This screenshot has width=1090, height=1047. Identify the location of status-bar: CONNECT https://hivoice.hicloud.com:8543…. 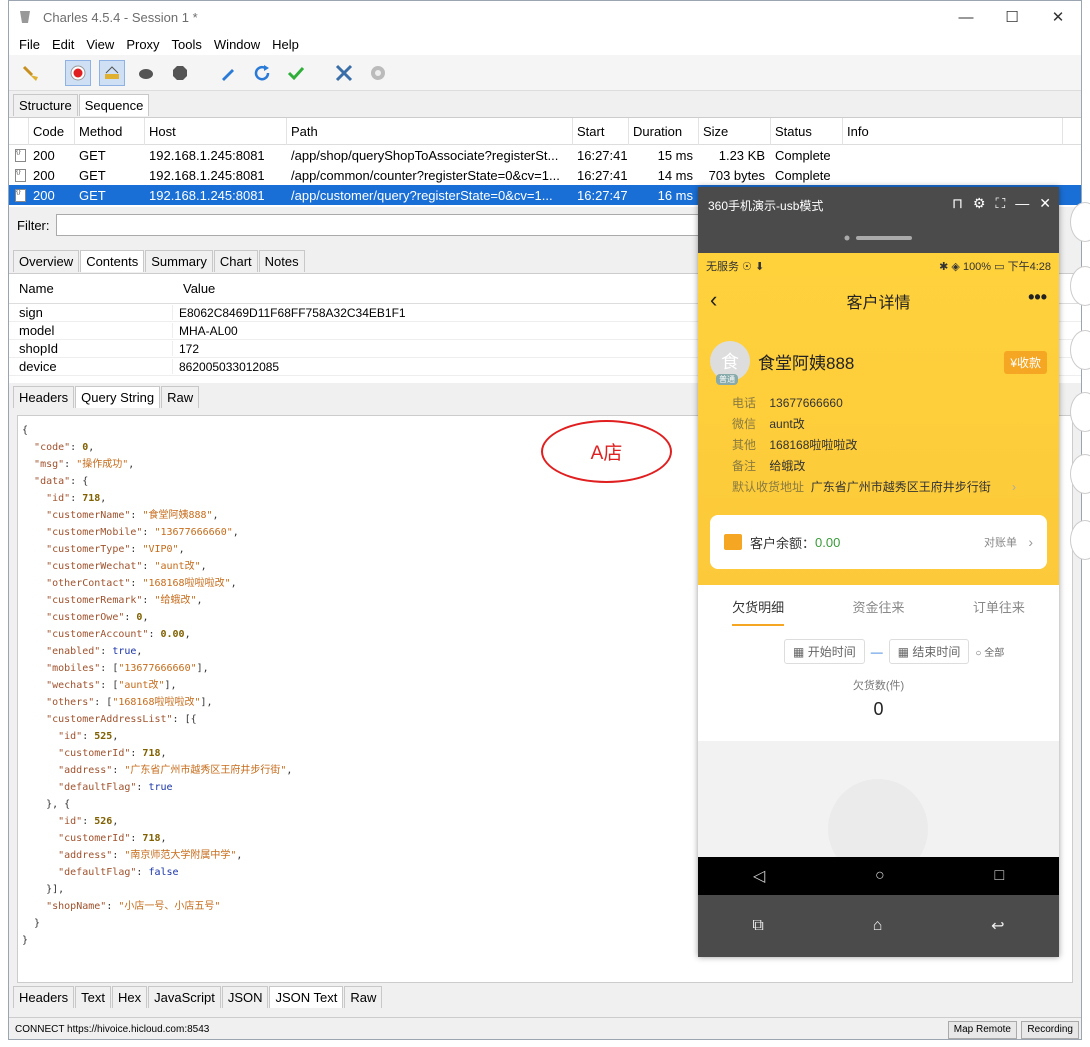
(545, 1028).